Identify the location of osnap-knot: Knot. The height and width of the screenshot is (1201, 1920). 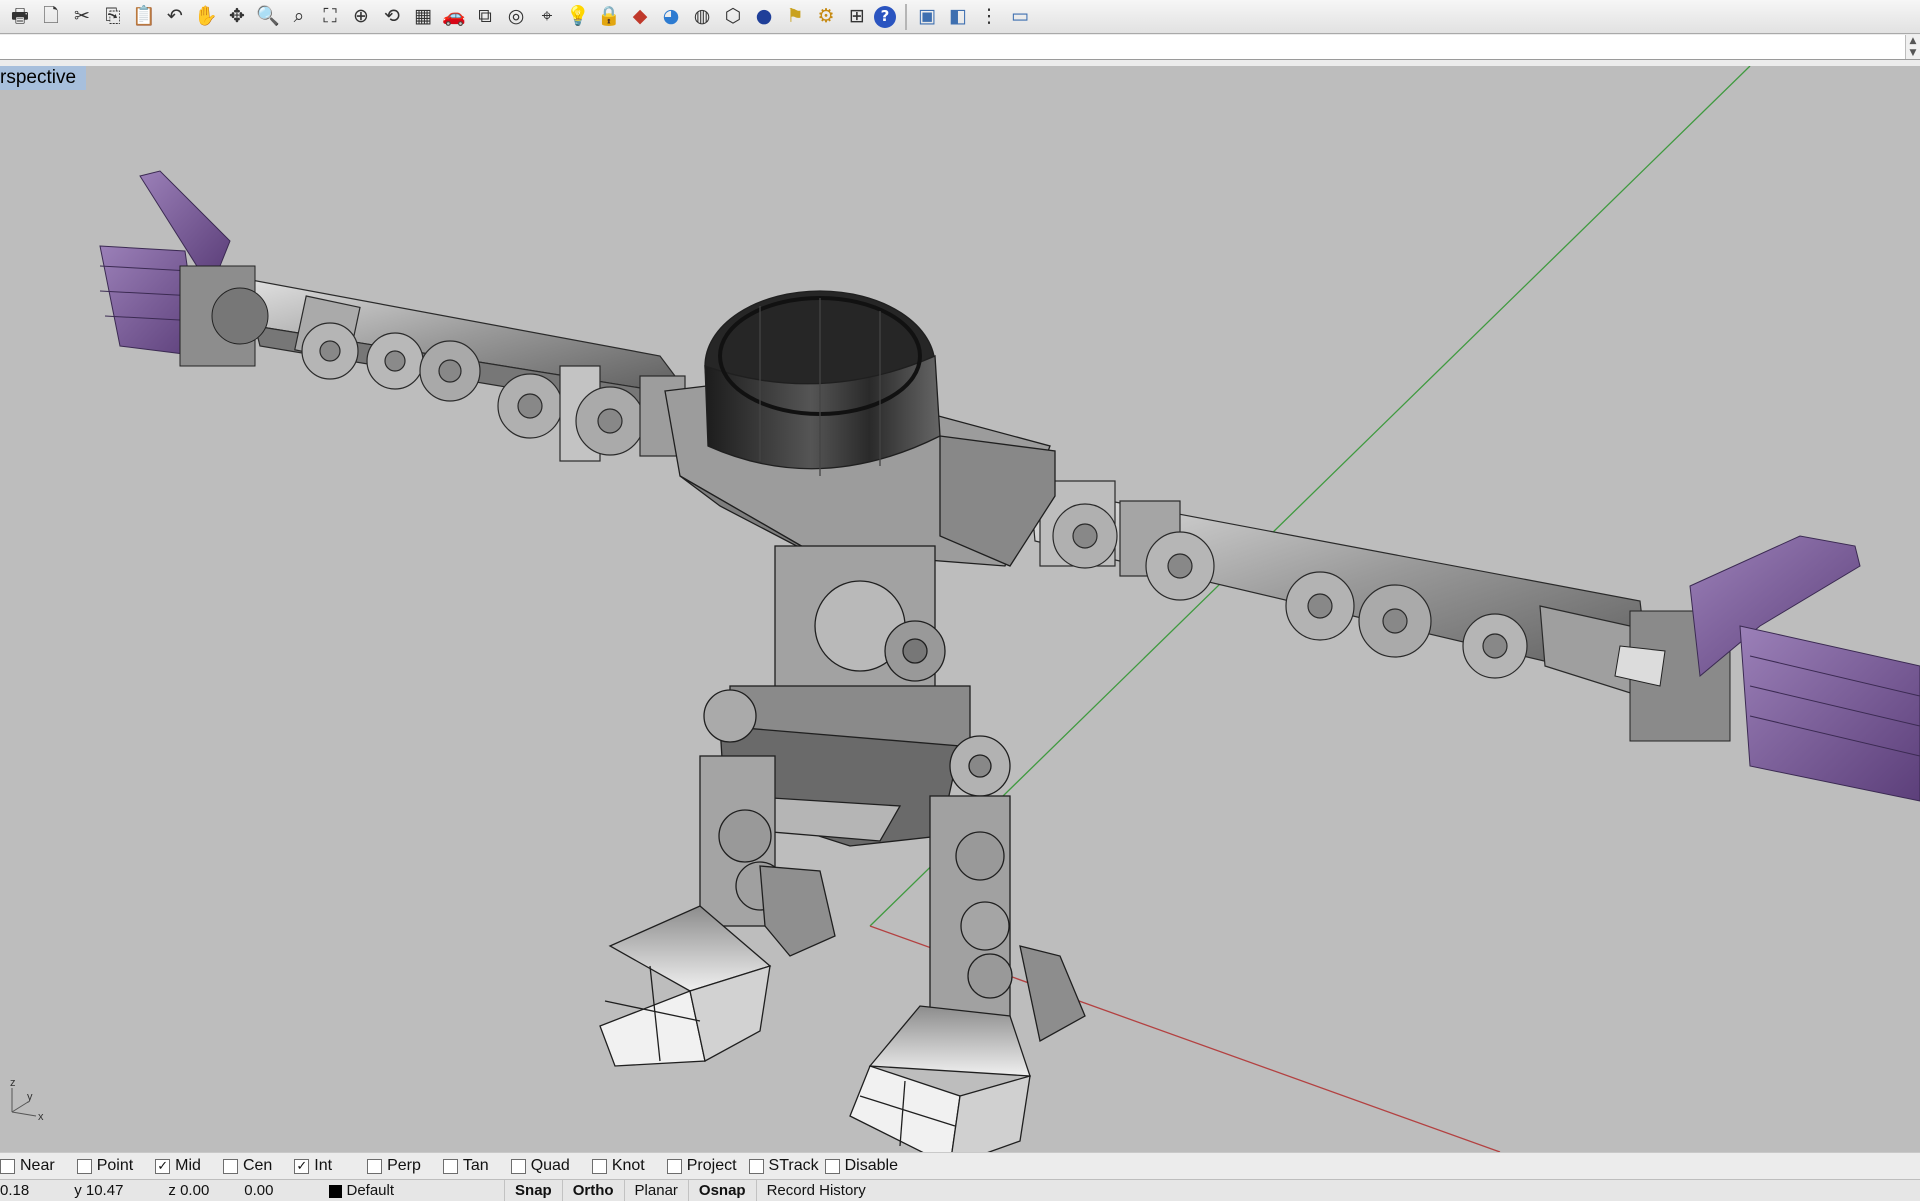
(618, 1166).